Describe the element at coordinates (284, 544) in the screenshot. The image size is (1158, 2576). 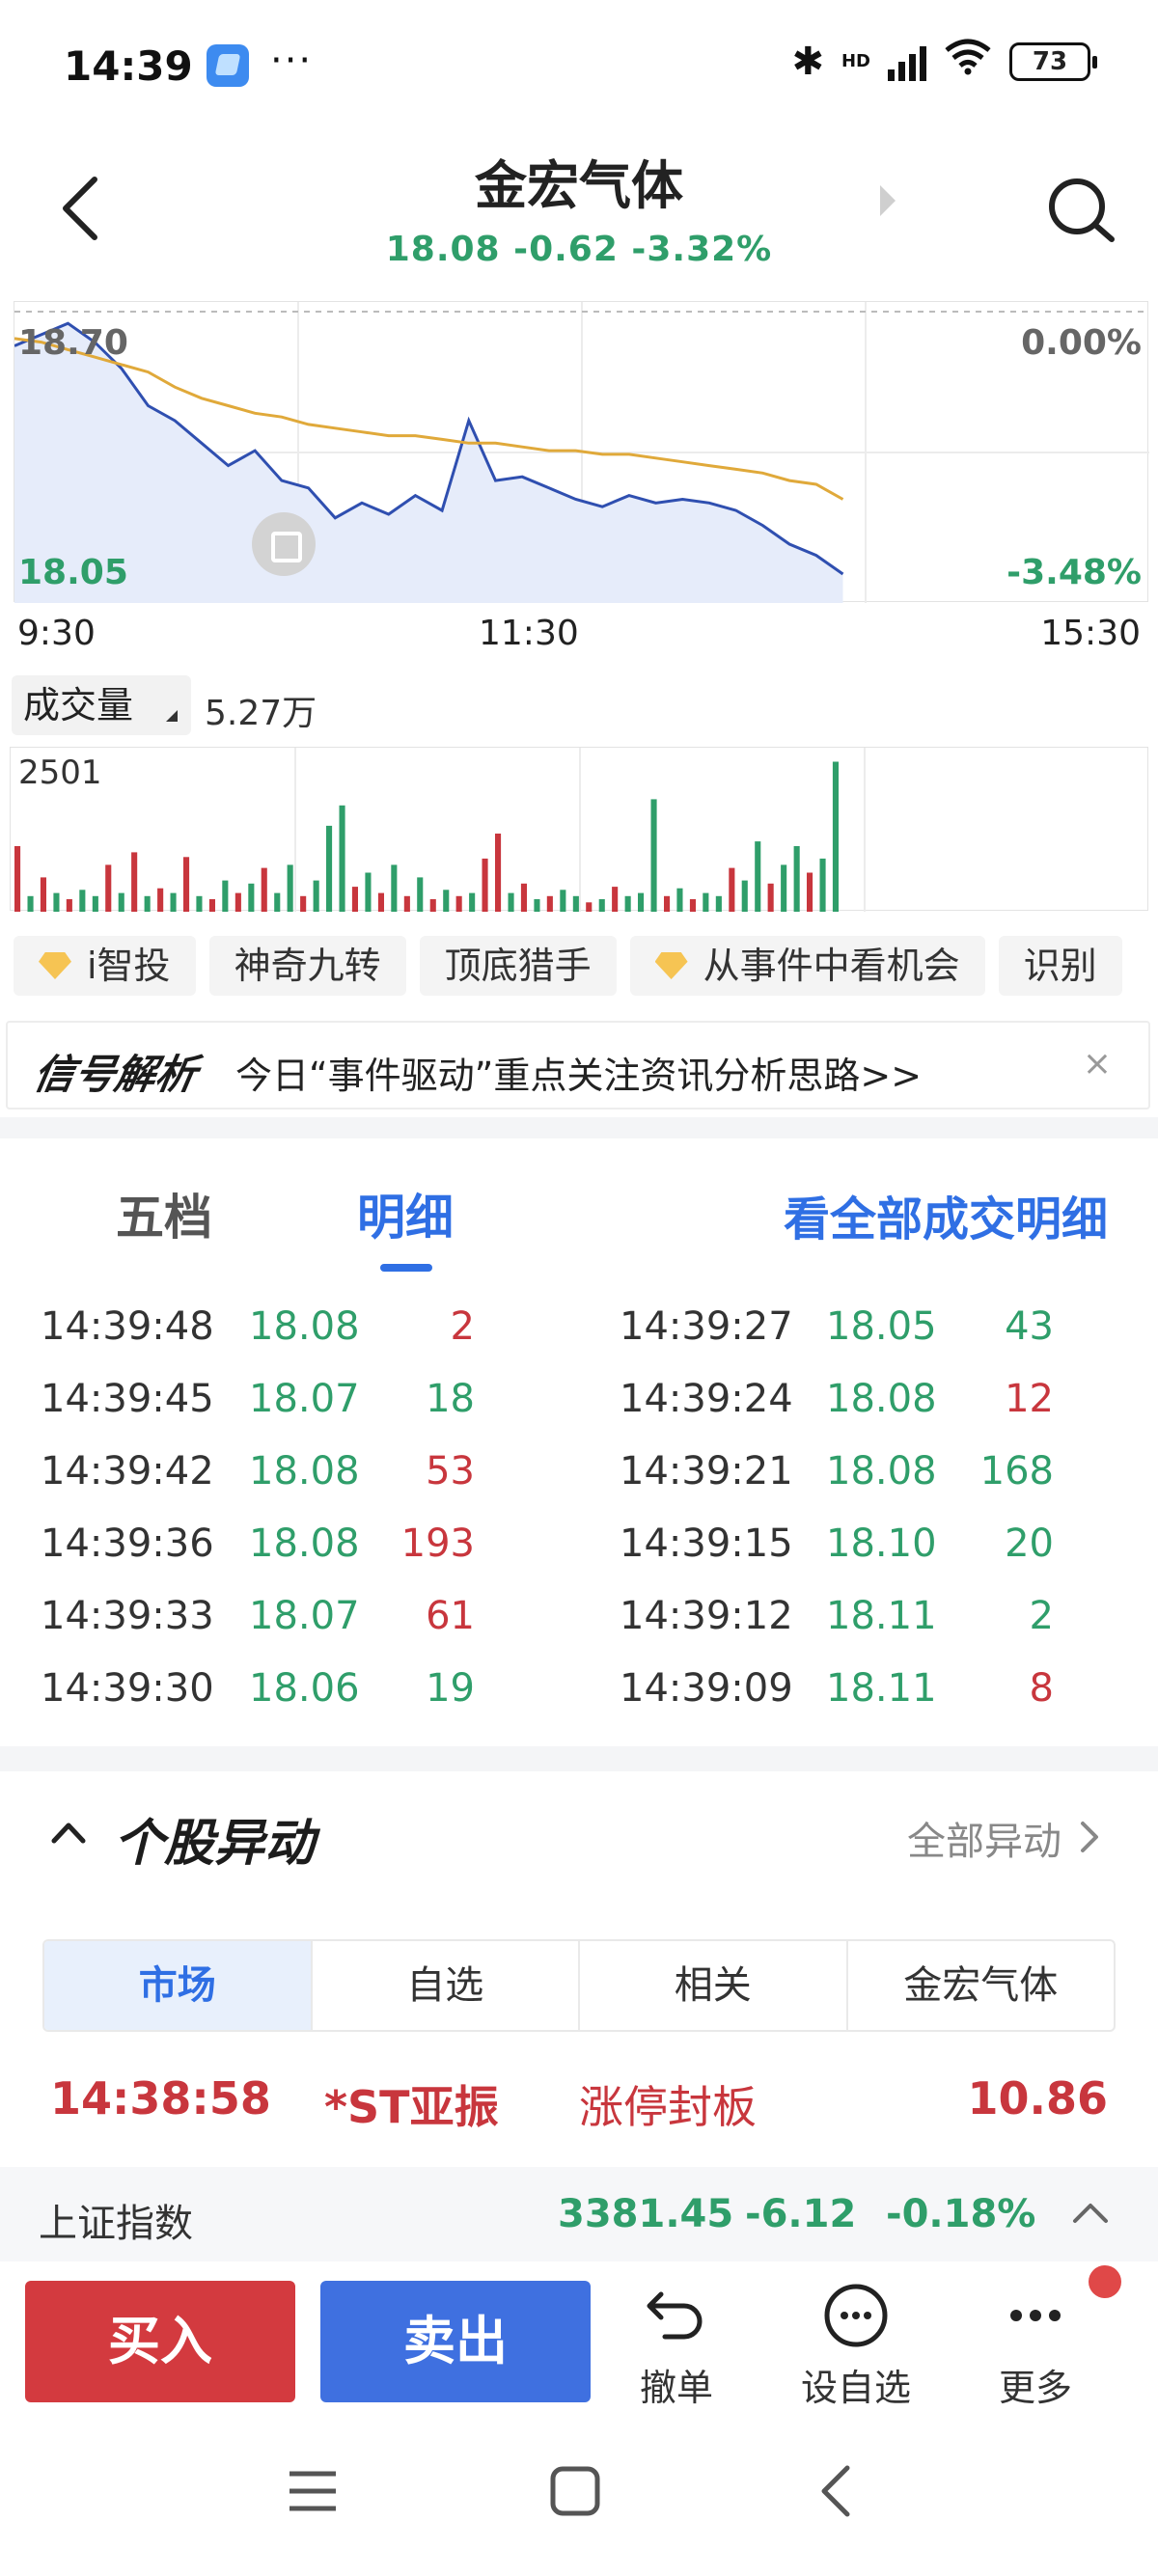
I see `edit-drawing-icon` at that location.